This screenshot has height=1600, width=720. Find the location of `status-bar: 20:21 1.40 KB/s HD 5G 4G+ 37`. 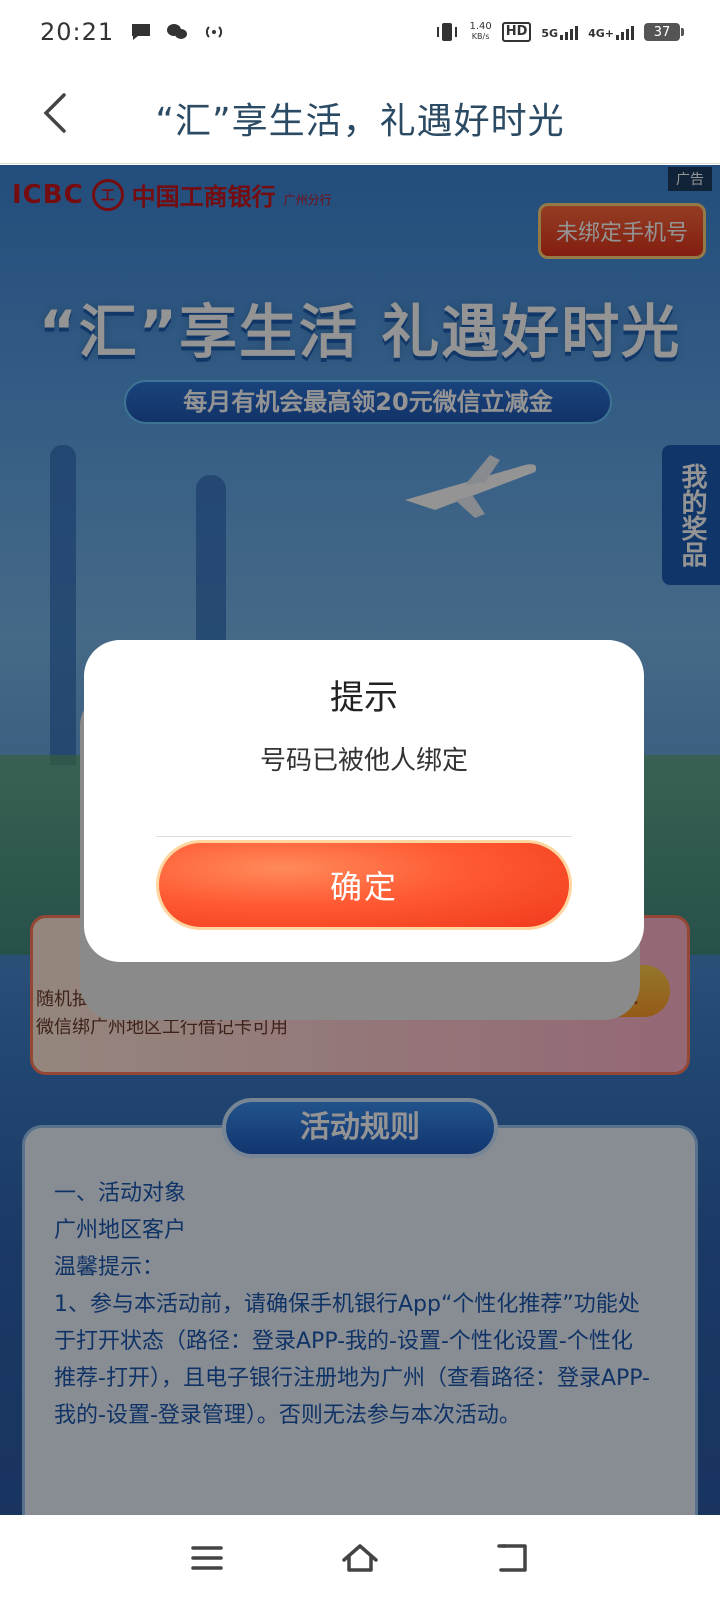

status-bar: 20:21 1.40 KB/s HD 5G 4G+ 37 is located at coordinates (360, 32).